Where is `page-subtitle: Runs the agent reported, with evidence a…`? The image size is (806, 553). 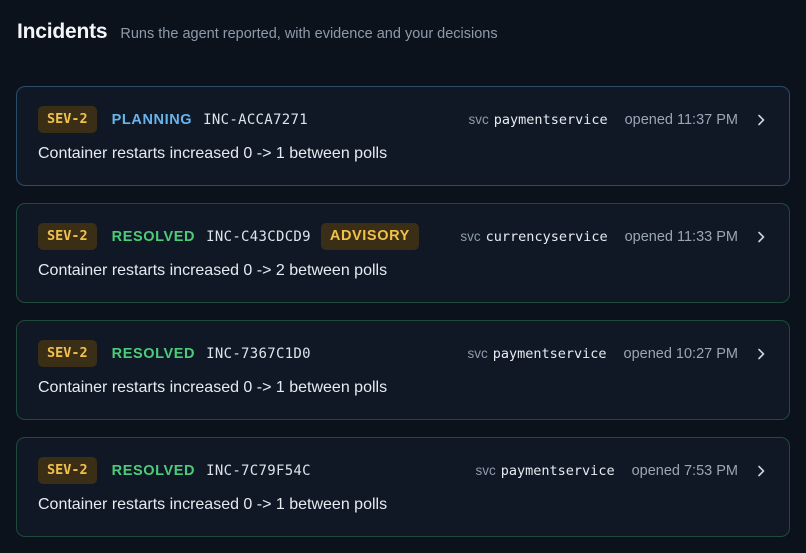 page-subtitle: Runs the agent reported, with evidence a… is located at coordinates (309, 34).